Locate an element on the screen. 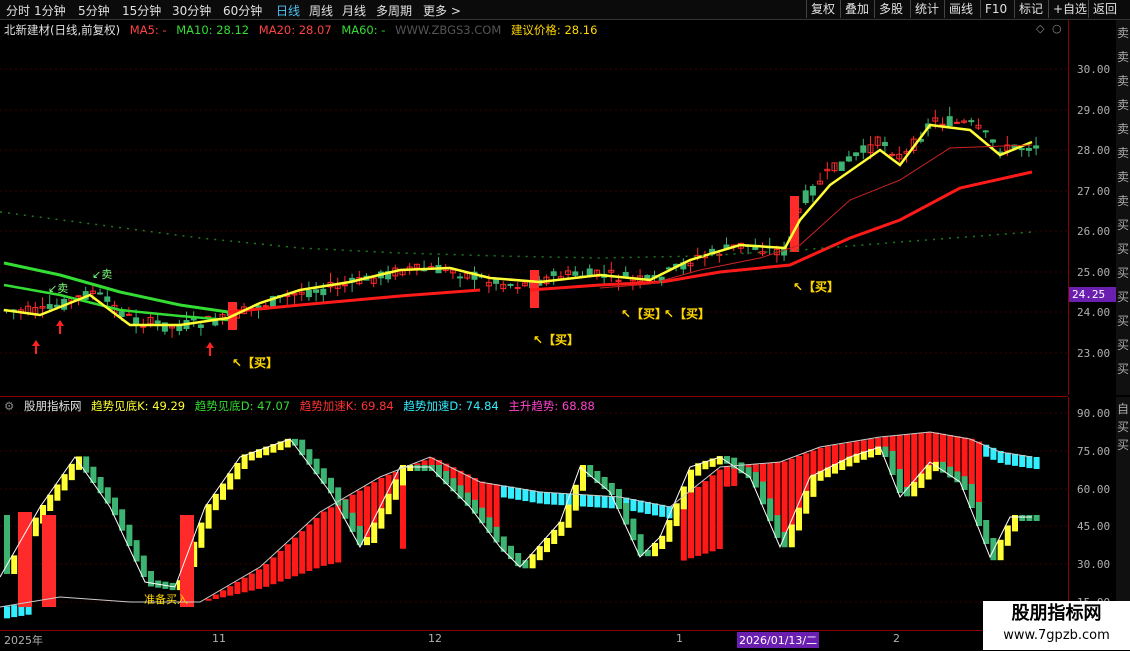 The height and width of the screenshot is (651, 1130). date-tick: 2 is located at coordinates (896, 638).